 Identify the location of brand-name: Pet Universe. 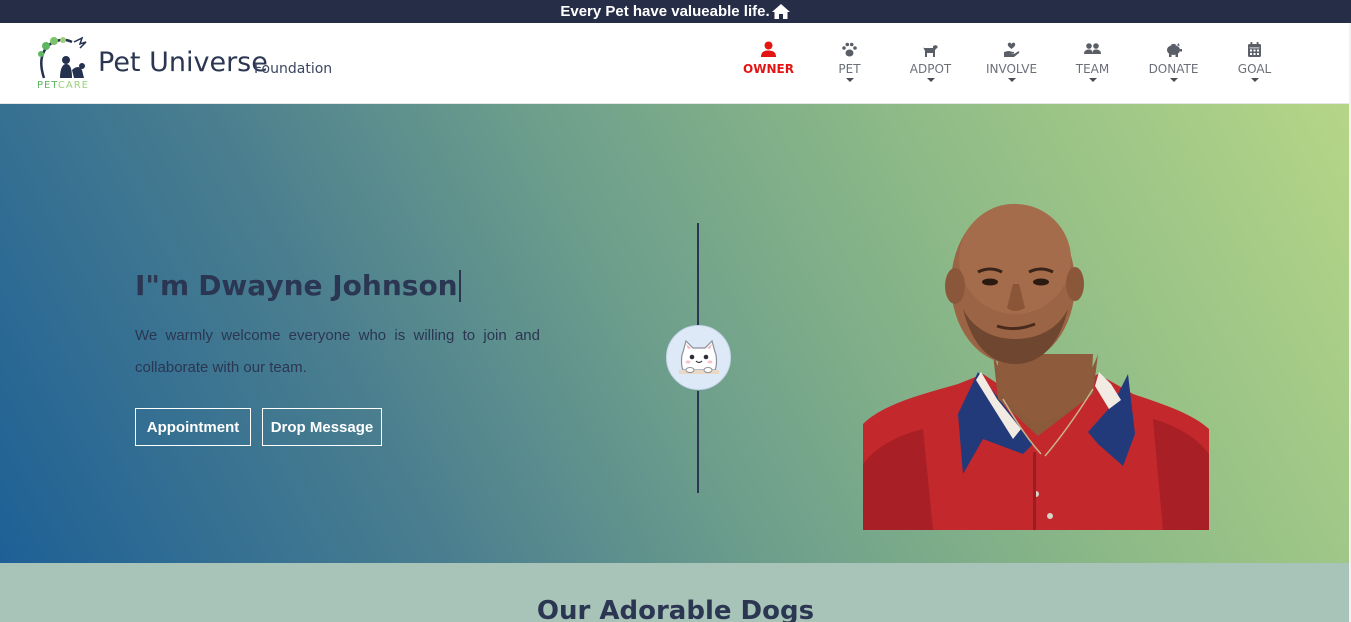
(183, 62).